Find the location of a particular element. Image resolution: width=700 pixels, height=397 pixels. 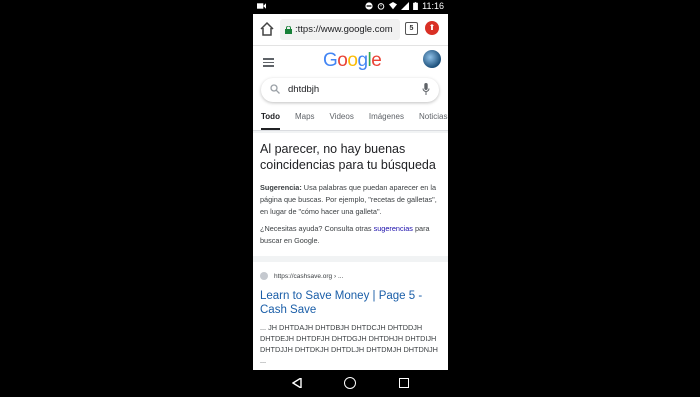

globe-icon is located at coordinates (264, 276).